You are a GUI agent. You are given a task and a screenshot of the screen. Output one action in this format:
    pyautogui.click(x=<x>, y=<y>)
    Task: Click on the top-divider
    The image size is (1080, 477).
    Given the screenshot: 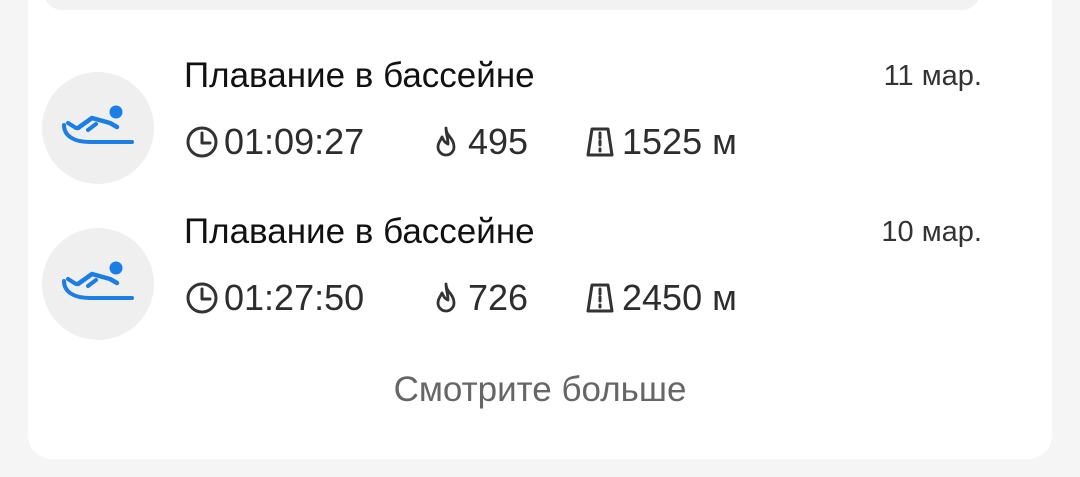 What is the action you would take?
    pyautogui.click(x=512, y=5)
    